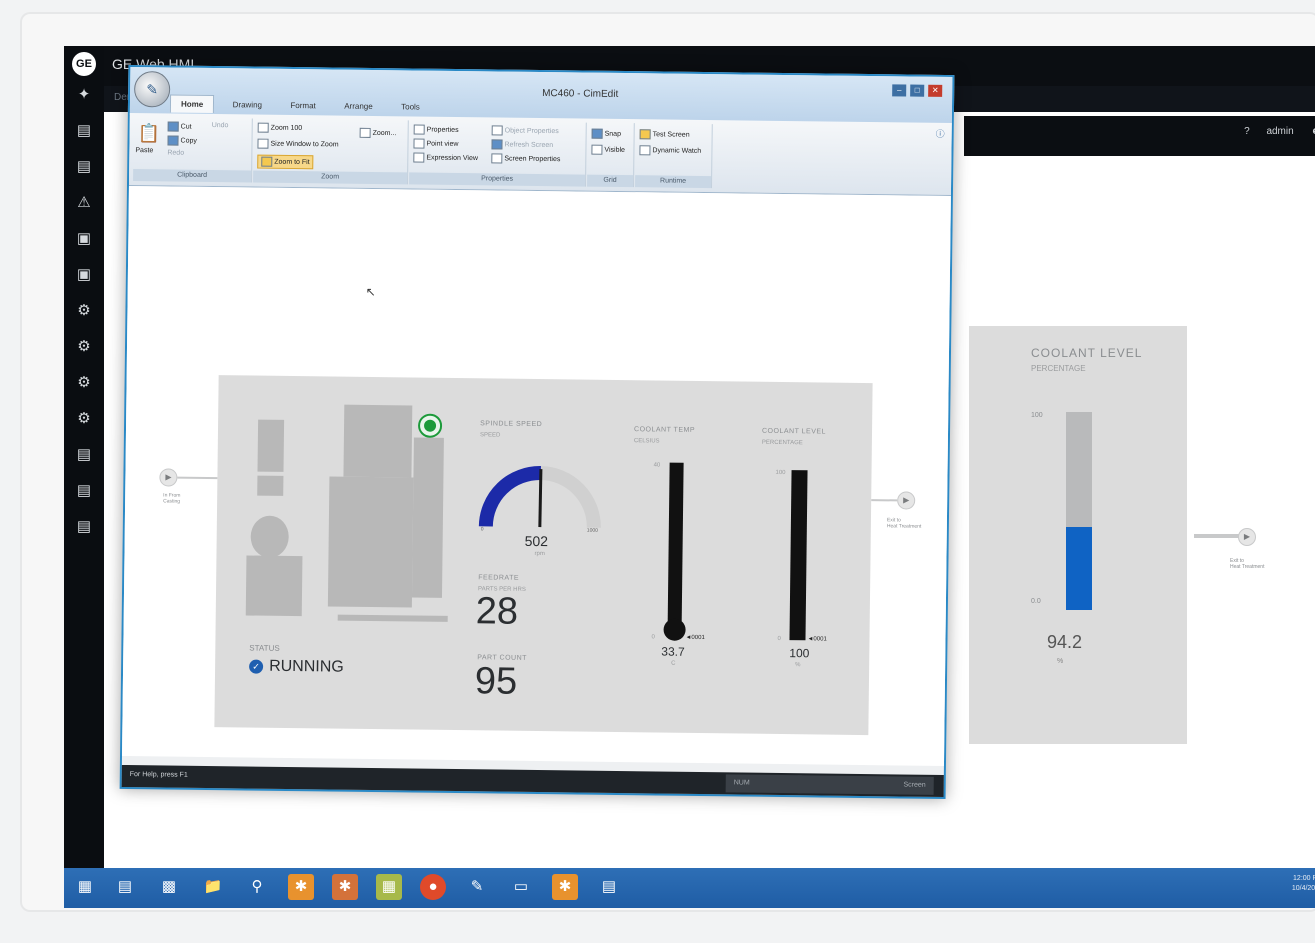 This screenshot has width=1315, height=943. Describe the element at coordinates (169, 887) in the screenshot. I see `app-icon: ▩` at that location.